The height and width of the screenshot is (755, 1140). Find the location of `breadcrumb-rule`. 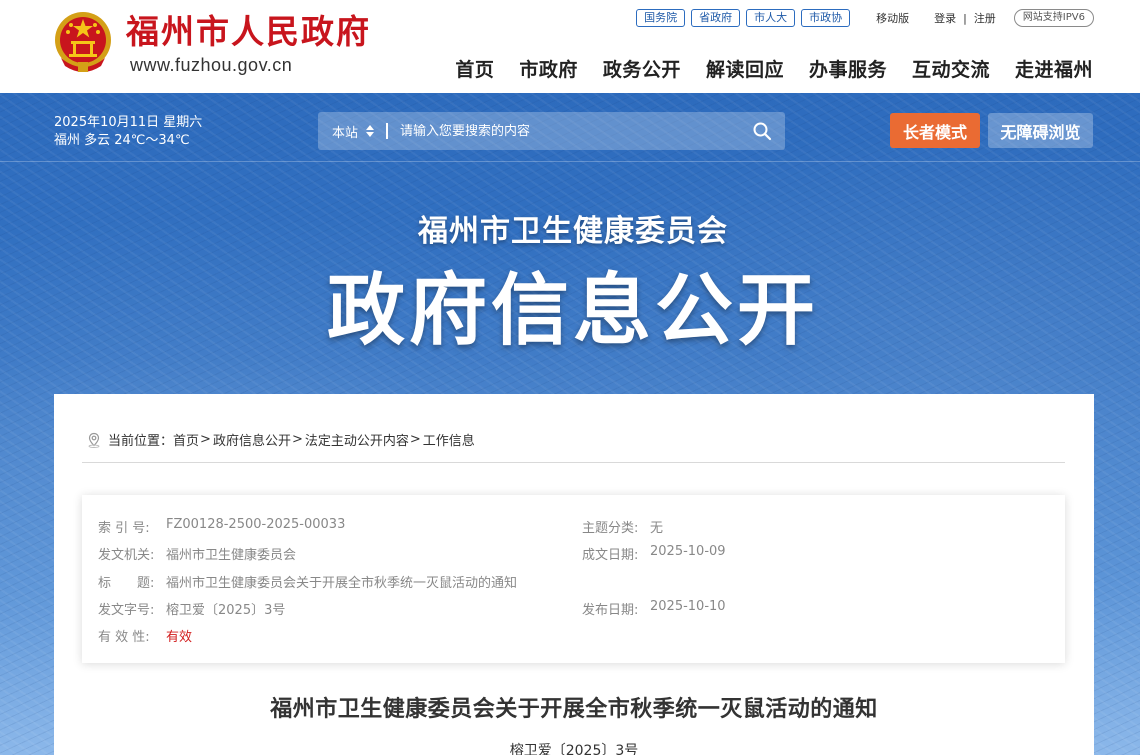

breadcrumb-rule is located at coordinates (573, 462).